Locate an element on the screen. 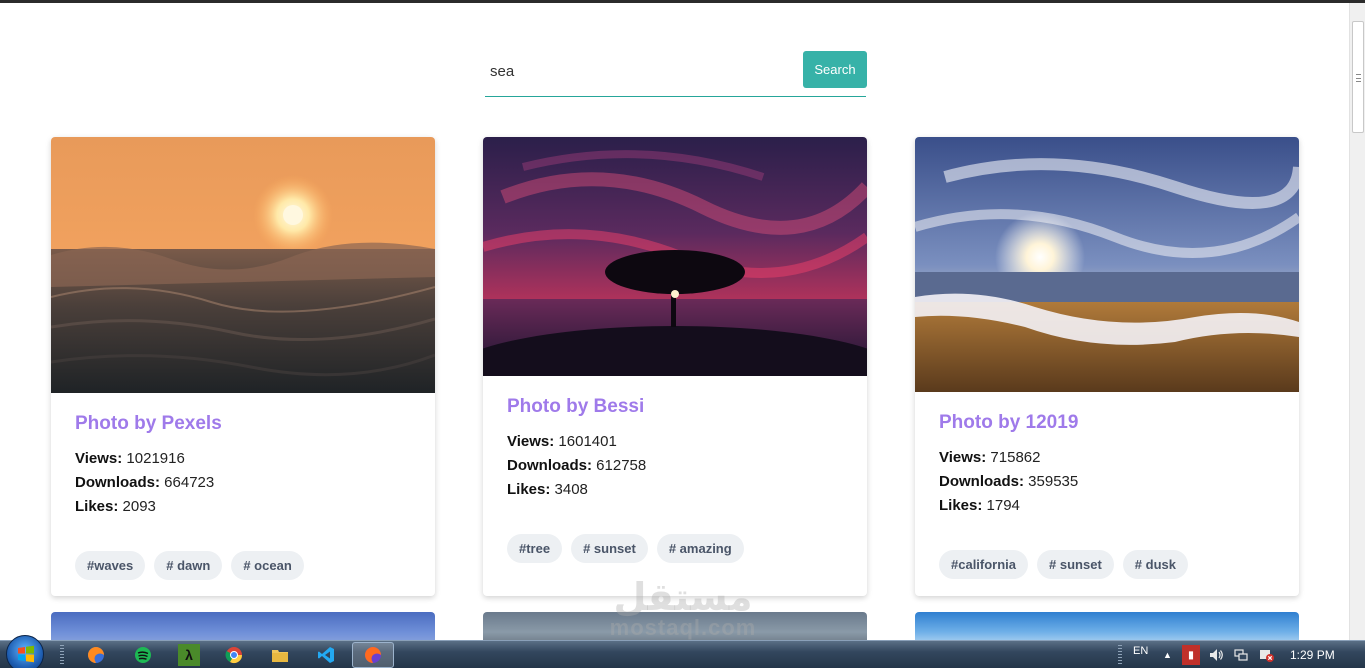 This screenshot has height=668, width=1365. views-stat: Views: 1021916 is located at coordinates (130, 458).